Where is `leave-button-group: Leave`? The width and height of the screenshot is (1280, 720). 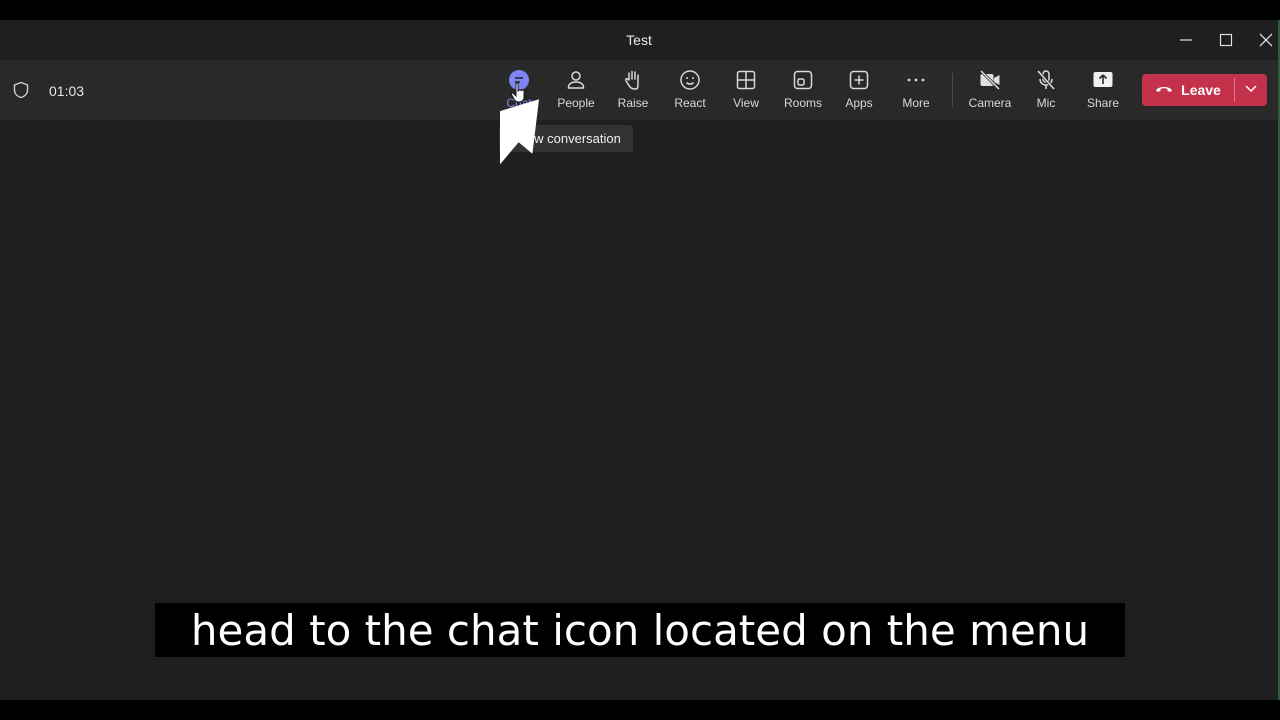 leave-button-group: Leave is located at coordinates (1204, 90).